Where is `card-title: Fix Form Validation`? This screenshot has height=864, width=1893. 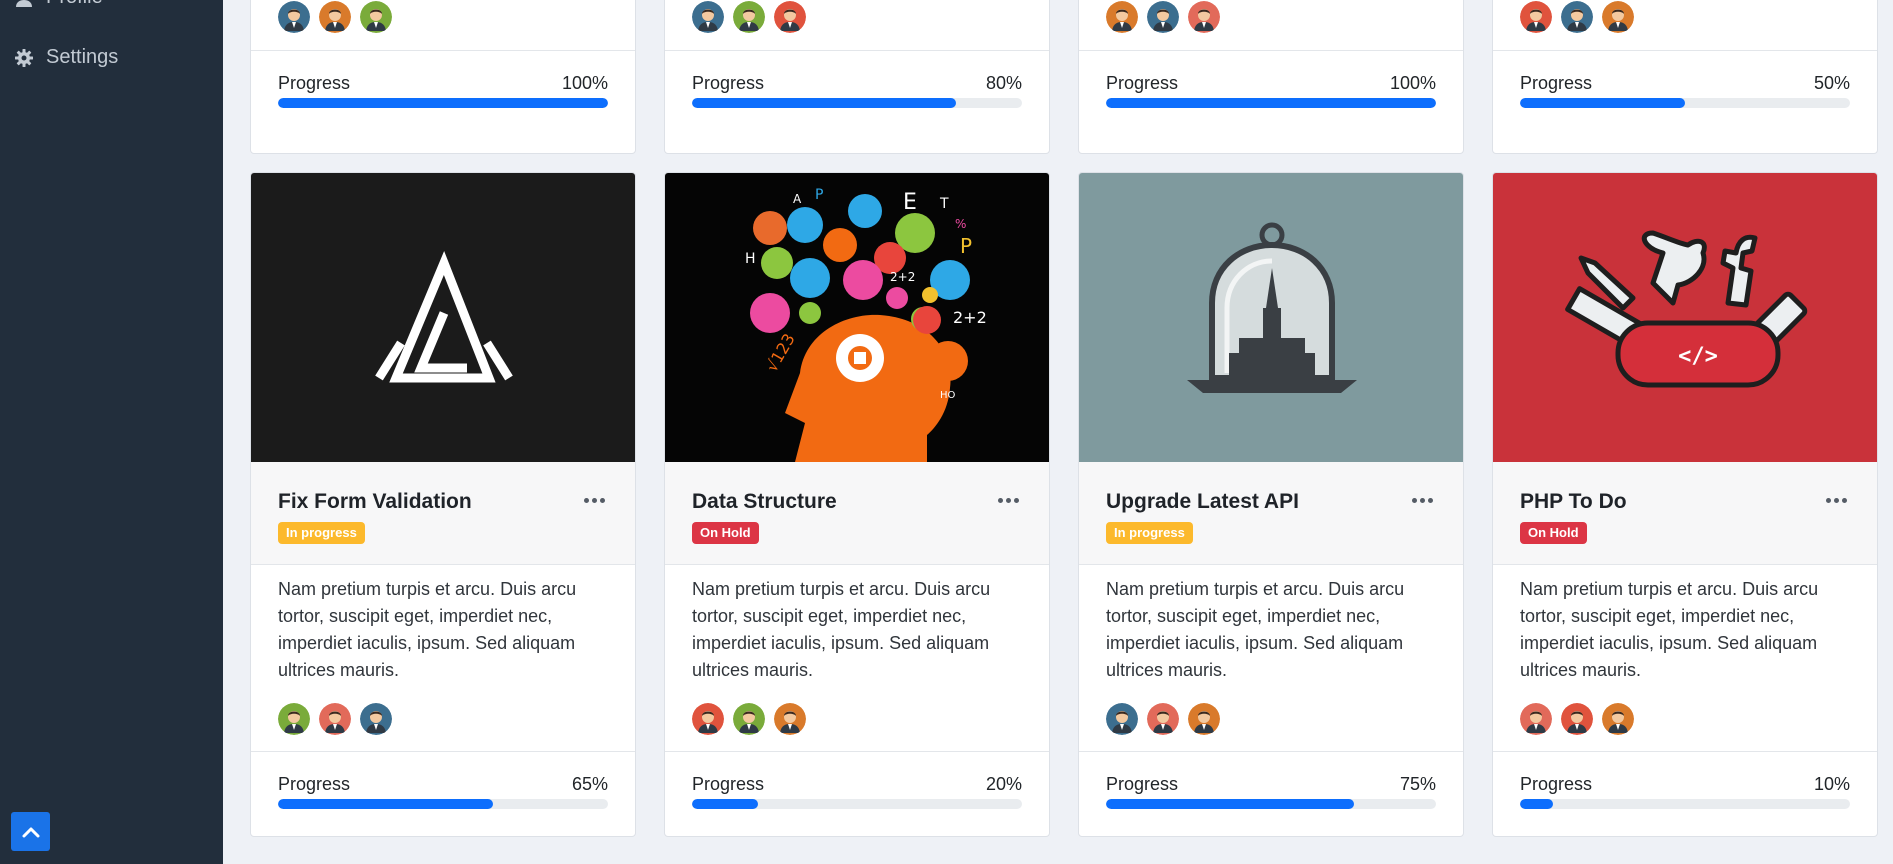
card-title: Fix Form Validation is located at coordinates (375, 502).